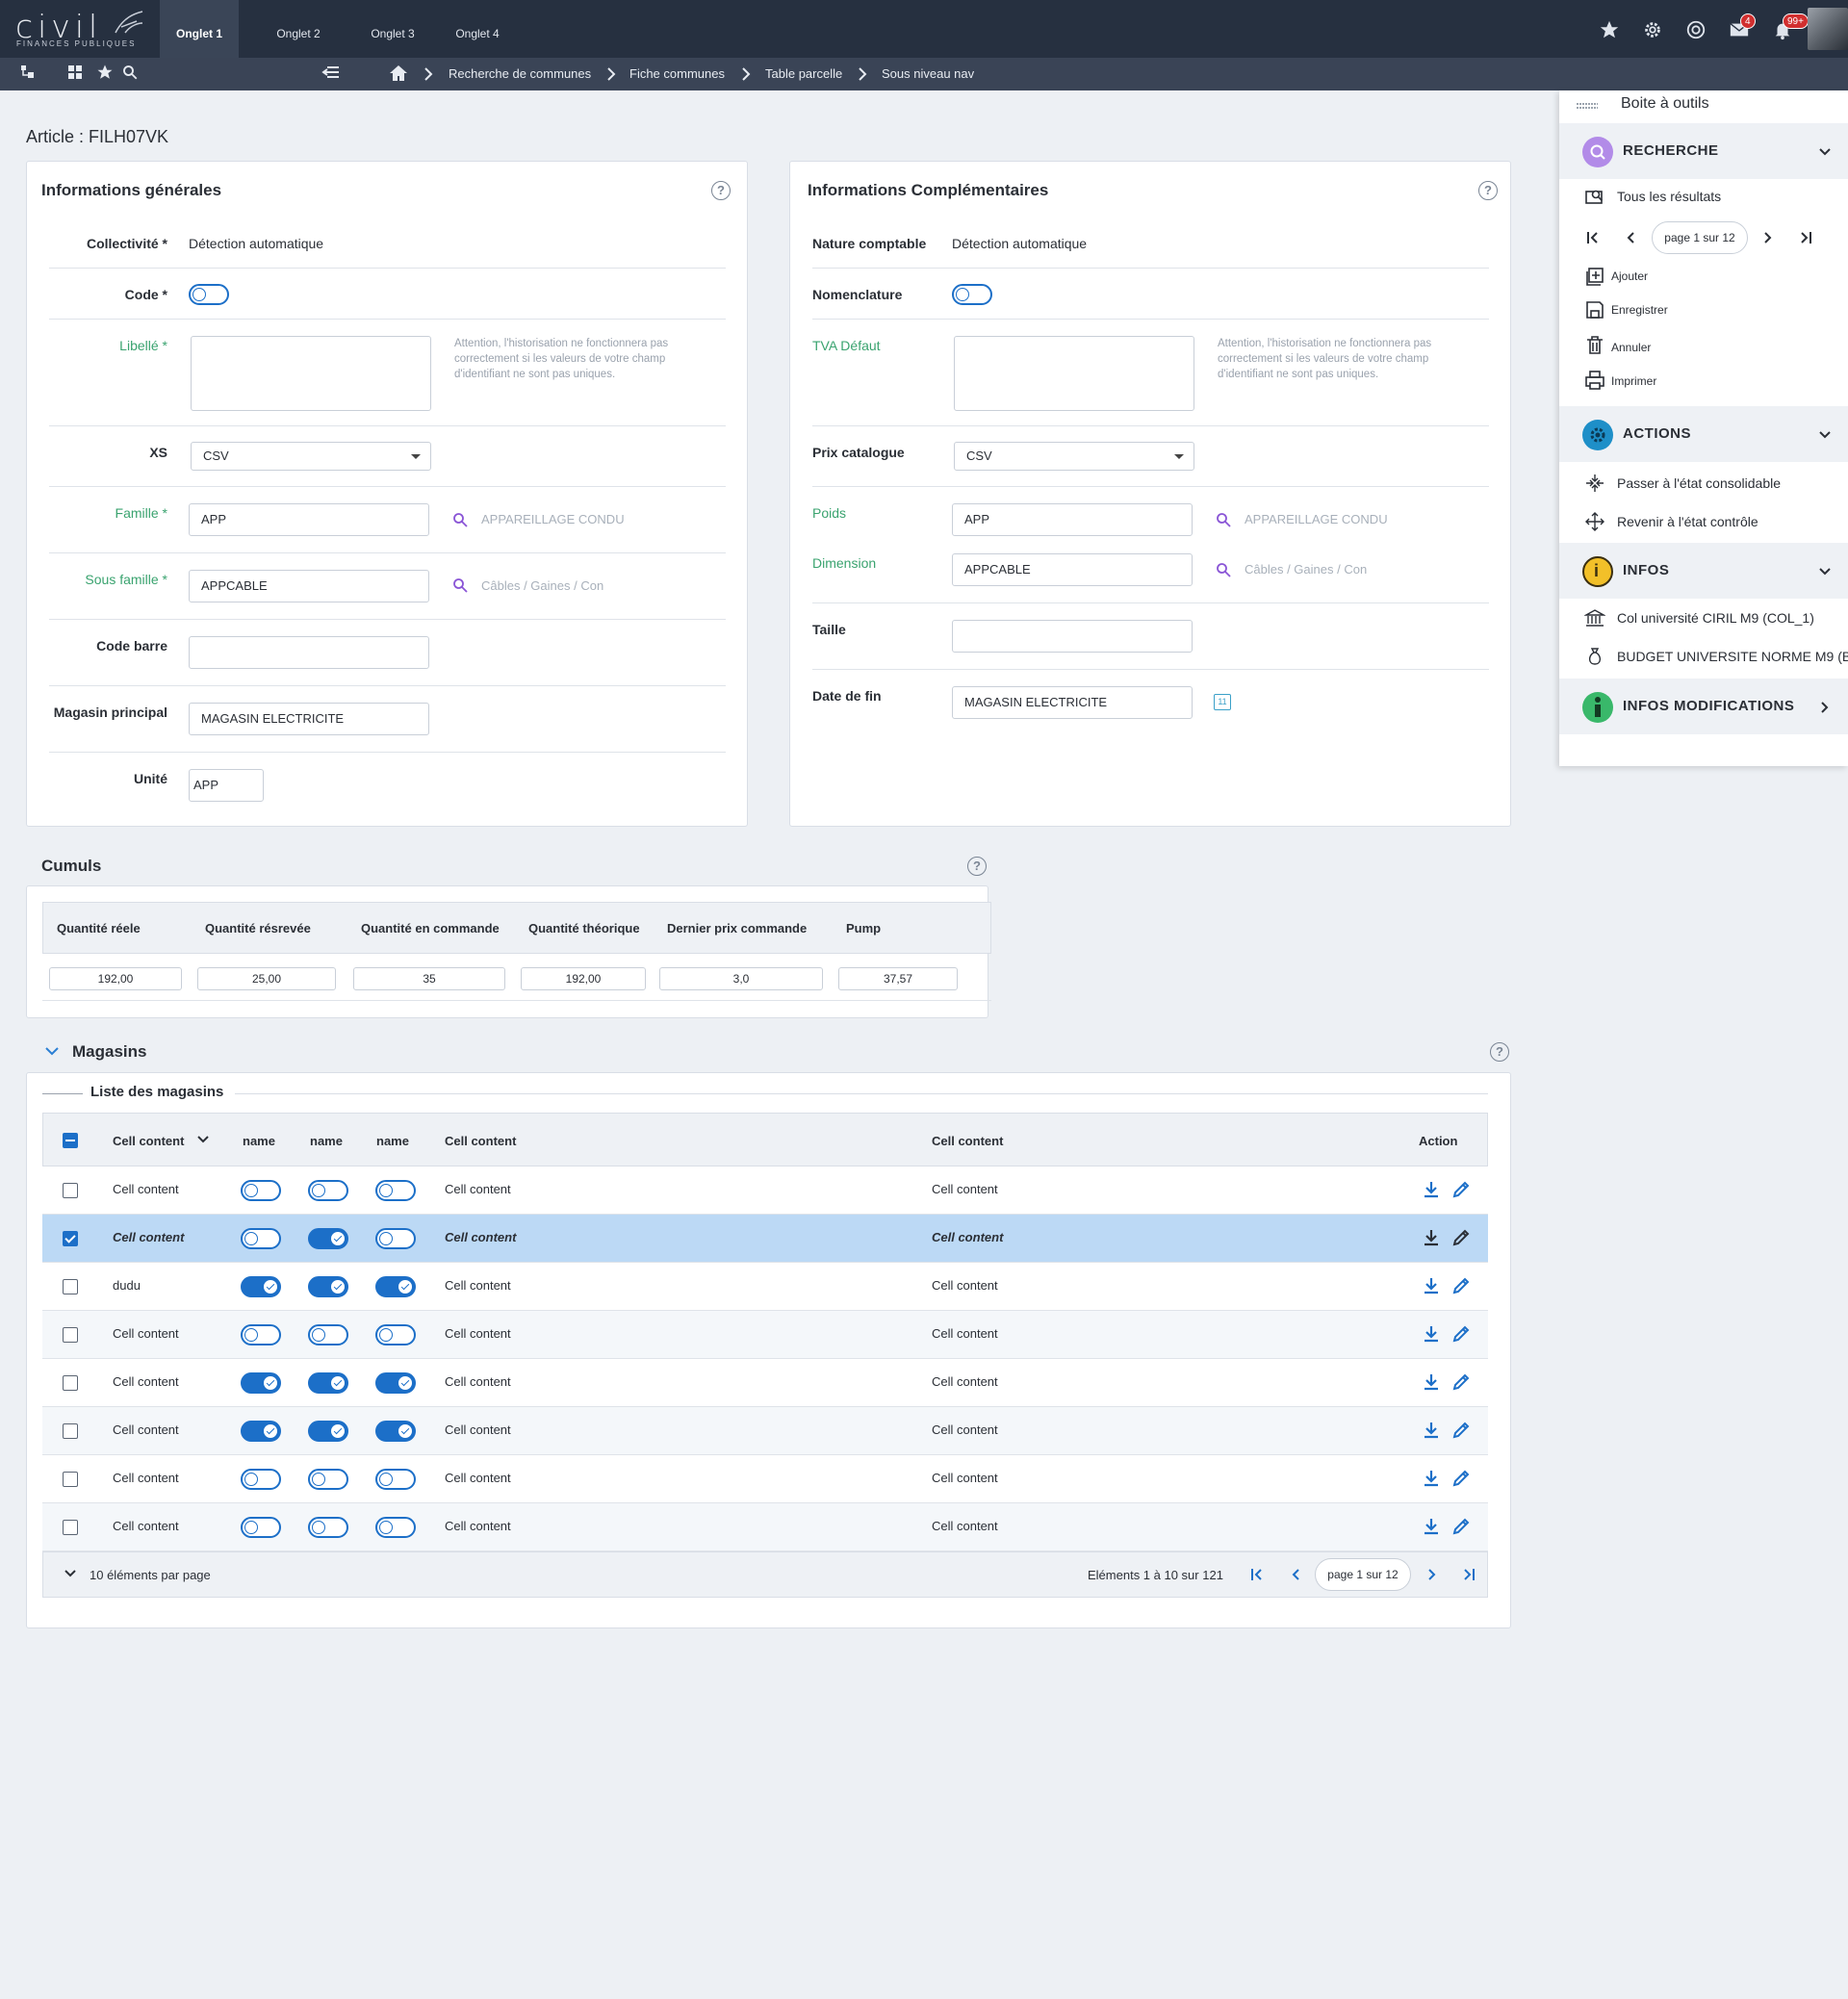  Describe the element at coordinates (75, 72) in the screenshot. I see `grid-icon` at that location.